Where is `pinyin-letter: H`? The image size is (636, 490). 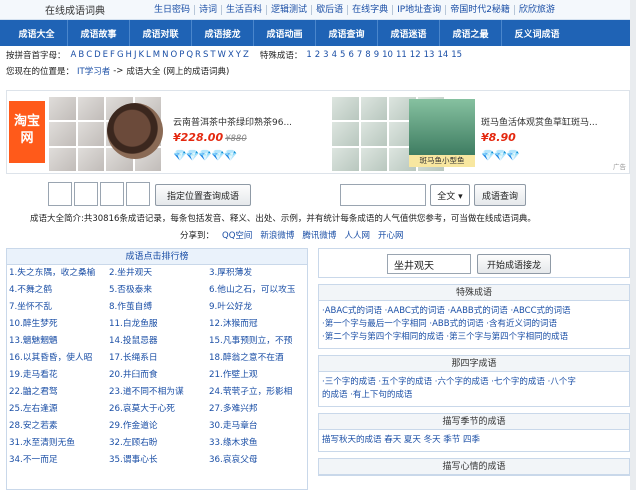 pinyin-letter: H is located at coordinates (129, 55).